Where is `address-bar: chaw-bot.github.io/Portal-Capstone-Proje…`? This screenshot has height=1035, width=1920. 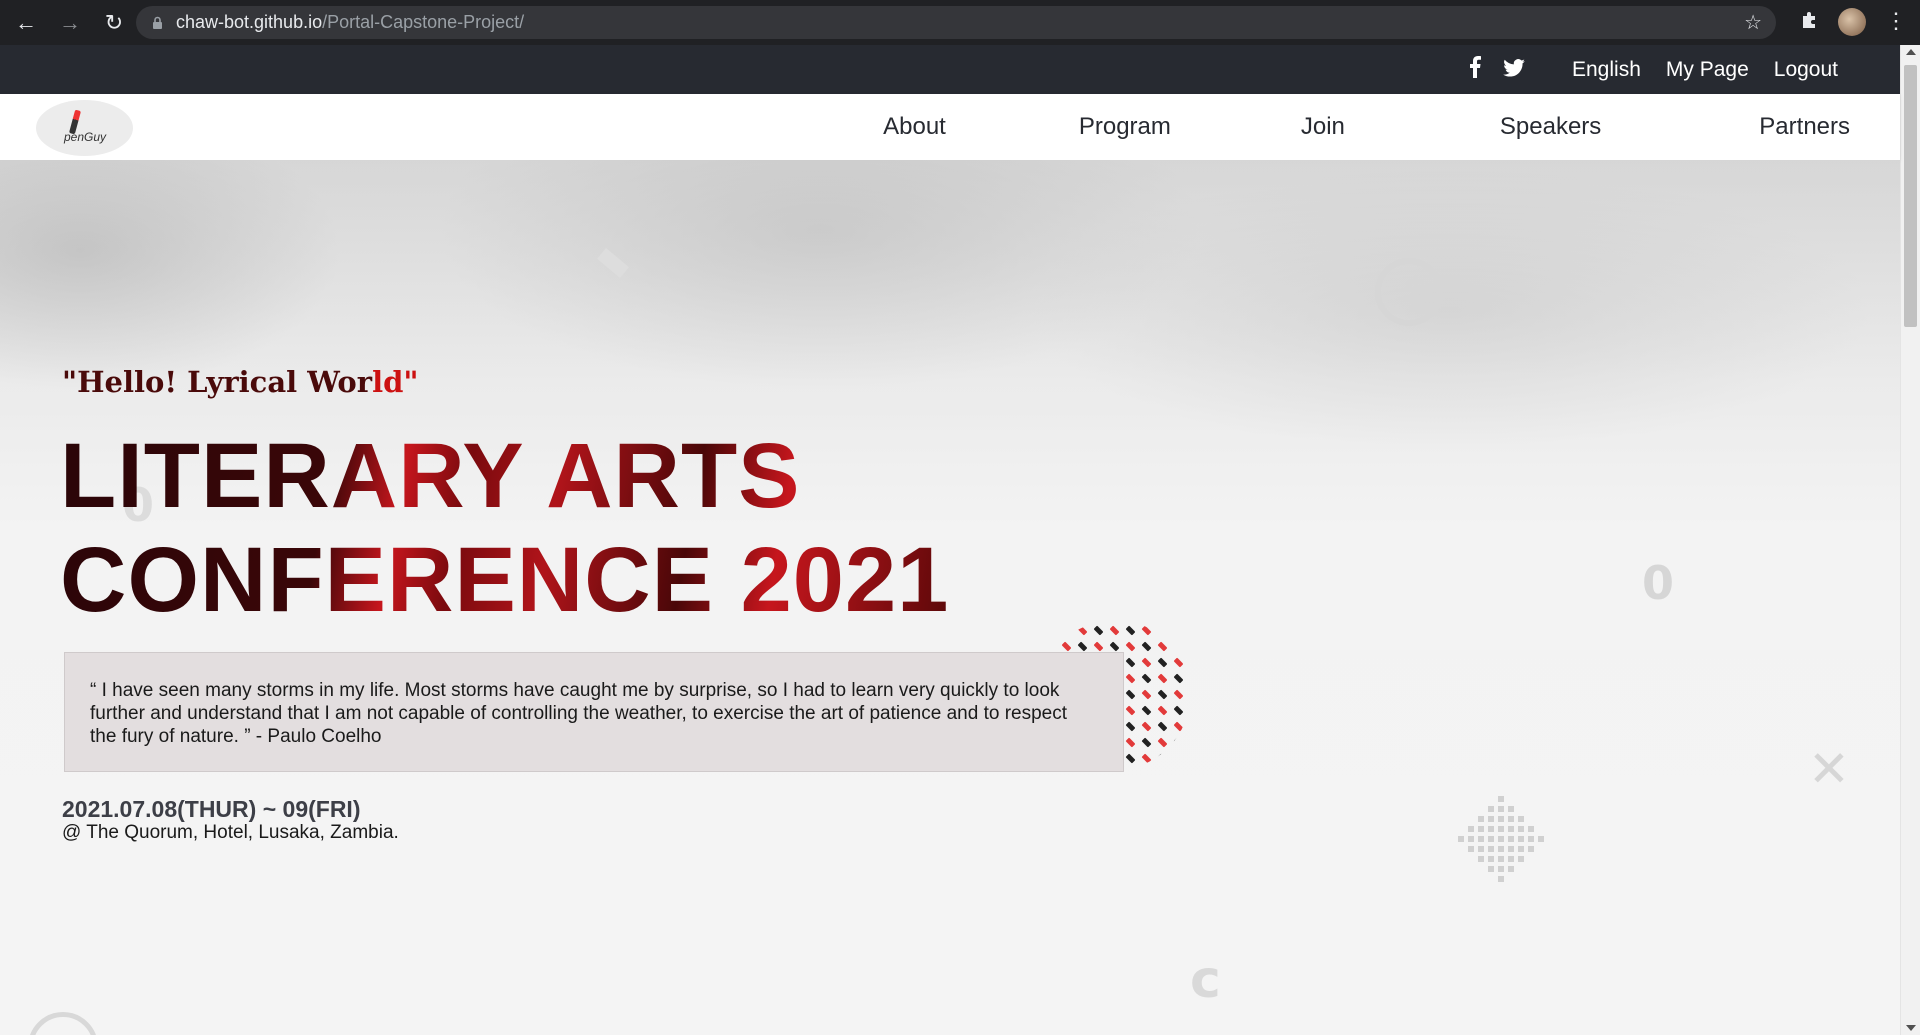
address-bar: chaw-bot.github.io/Portal-Capstone-Proje… is located at coordinates (956, 22).